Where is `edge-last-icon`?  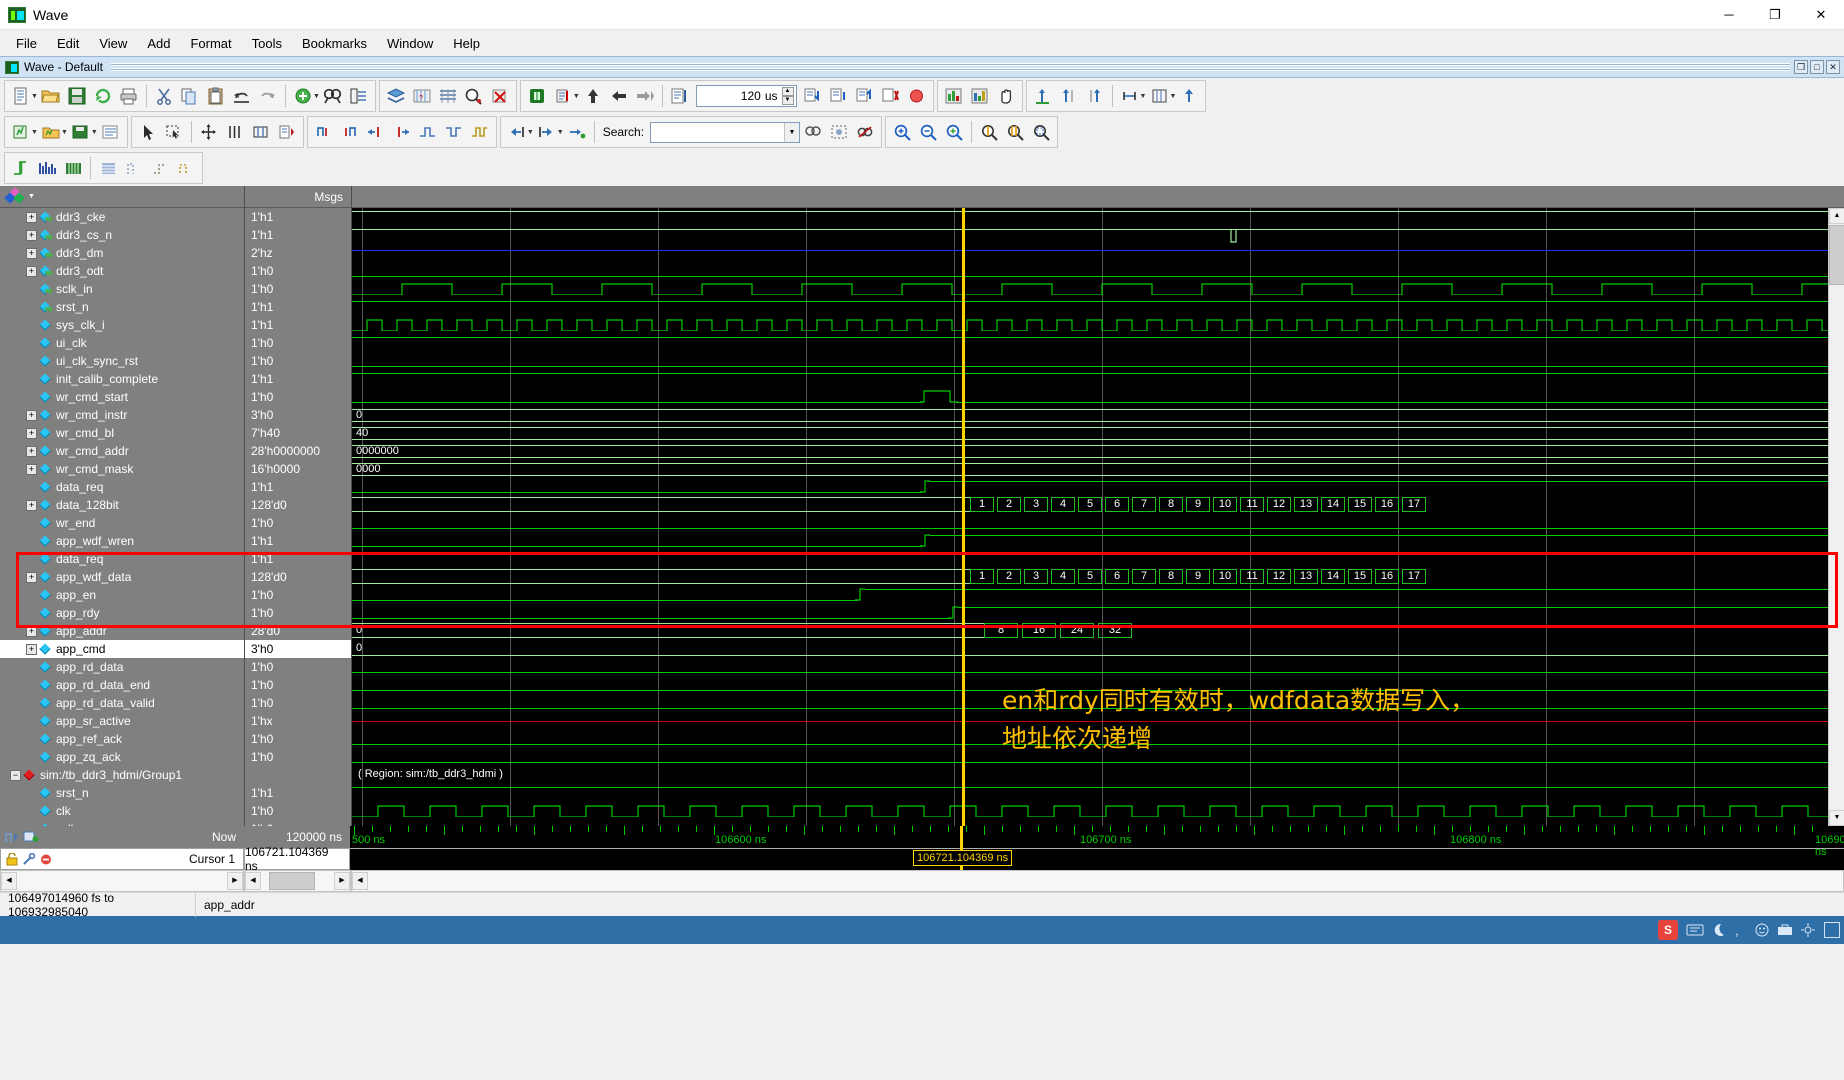
edge-last-icon is located at coordinates (350, 132).